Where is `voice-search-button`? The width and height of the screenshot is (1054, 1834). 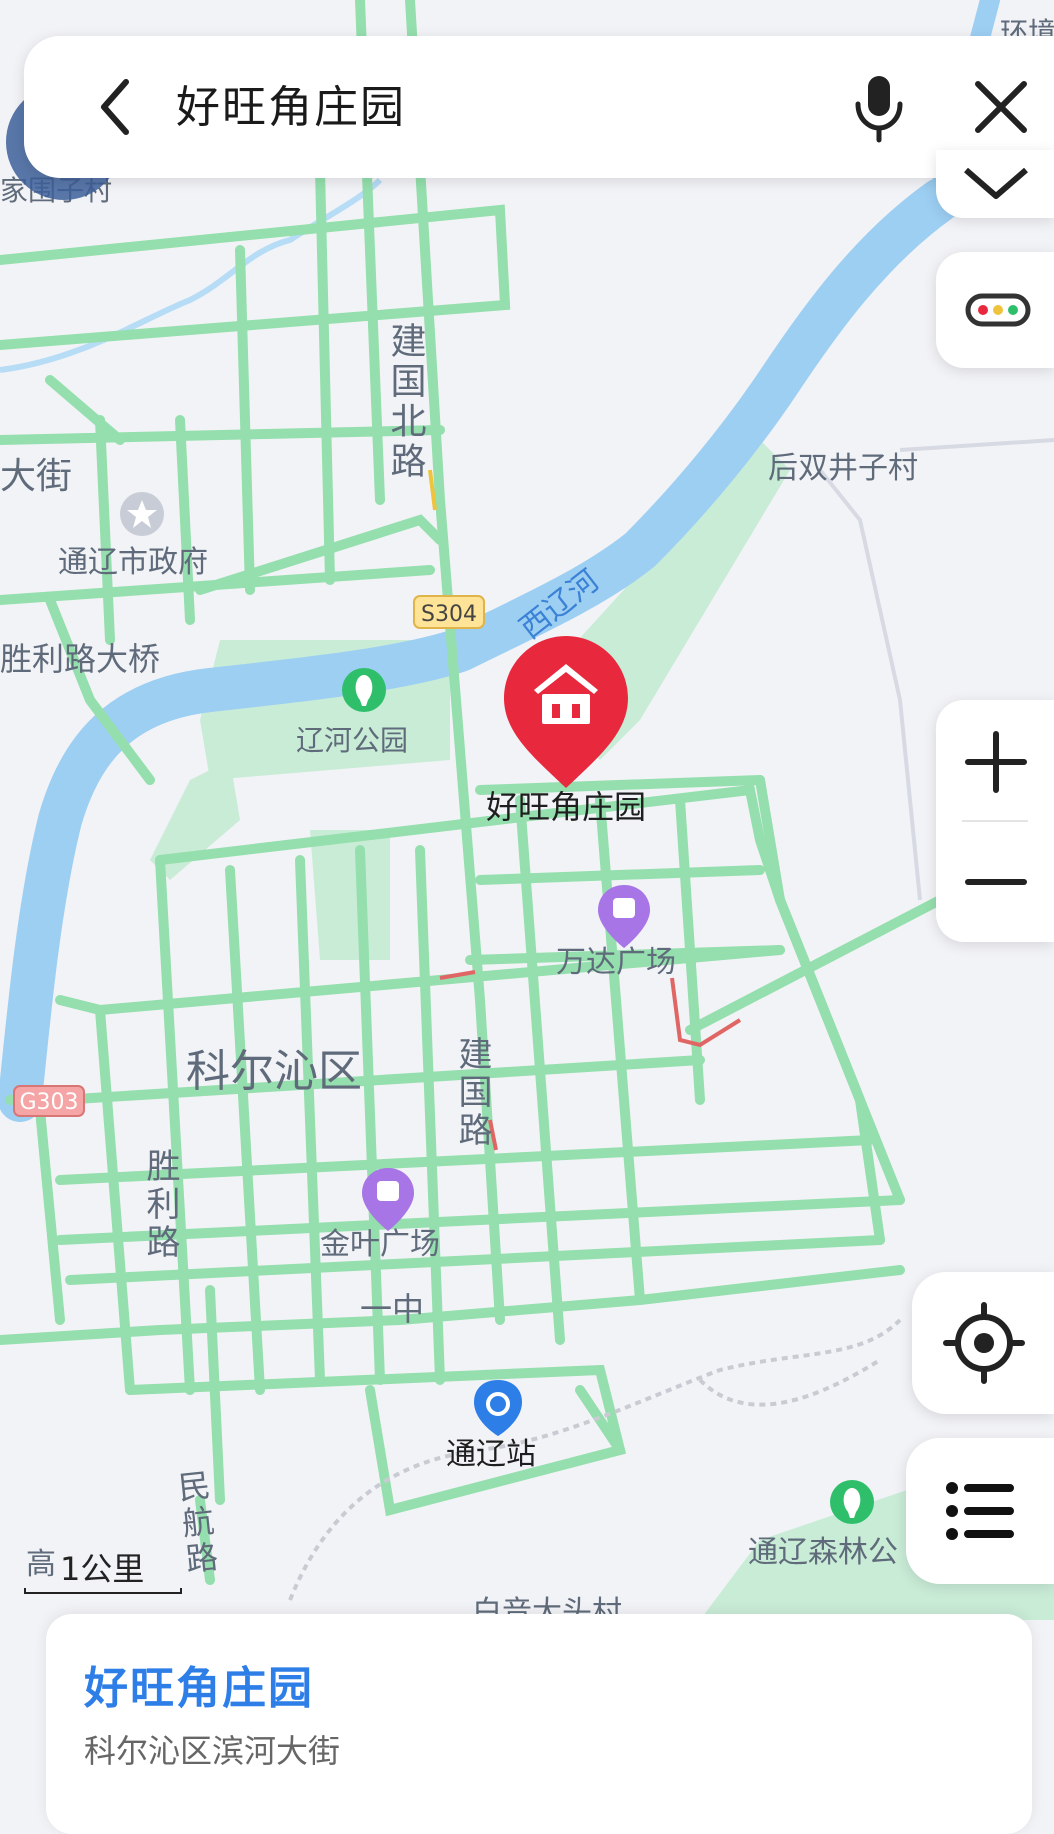 voice-search-button is located at coordinates (879, 108).